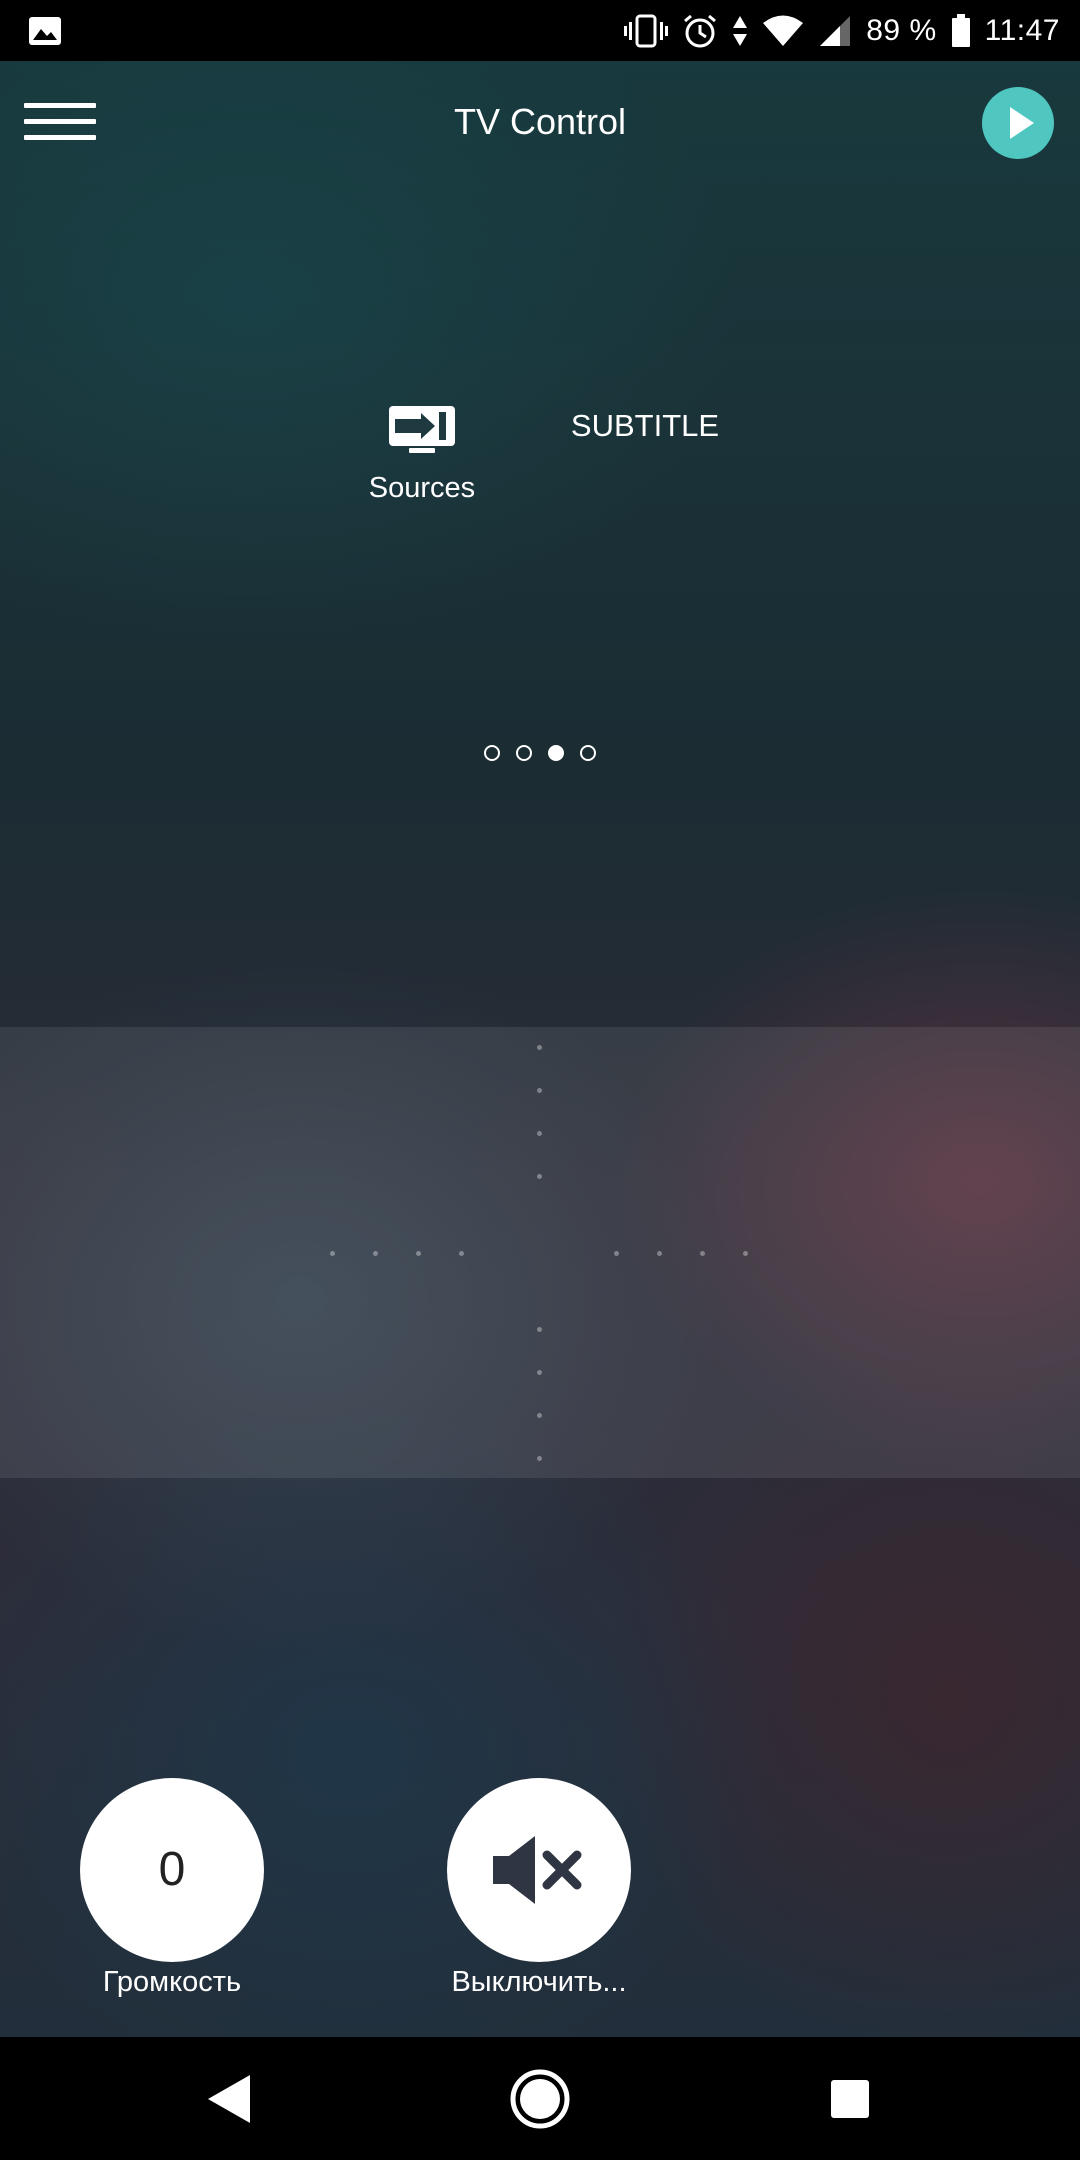 The image size is (1080, 2160). Describe the element at coordinates (901, 30) in the screenshot. I see `battery-percent: 89 %` at that location.